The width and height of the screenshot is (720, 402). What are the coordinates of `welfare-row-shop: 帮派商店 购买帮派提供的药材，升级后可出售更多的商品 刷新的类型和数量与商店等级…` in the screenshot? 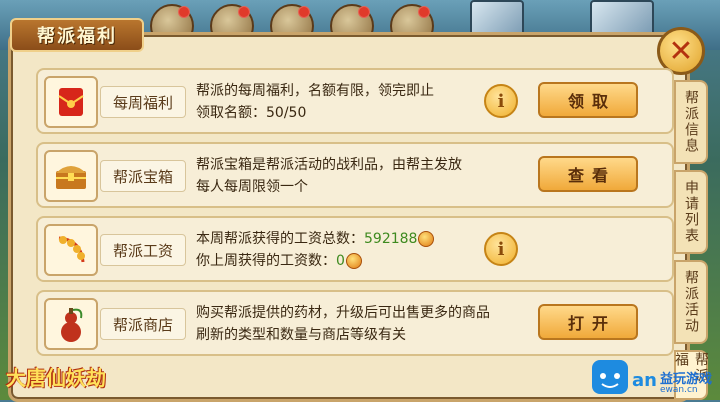 It's located at (355, 323).